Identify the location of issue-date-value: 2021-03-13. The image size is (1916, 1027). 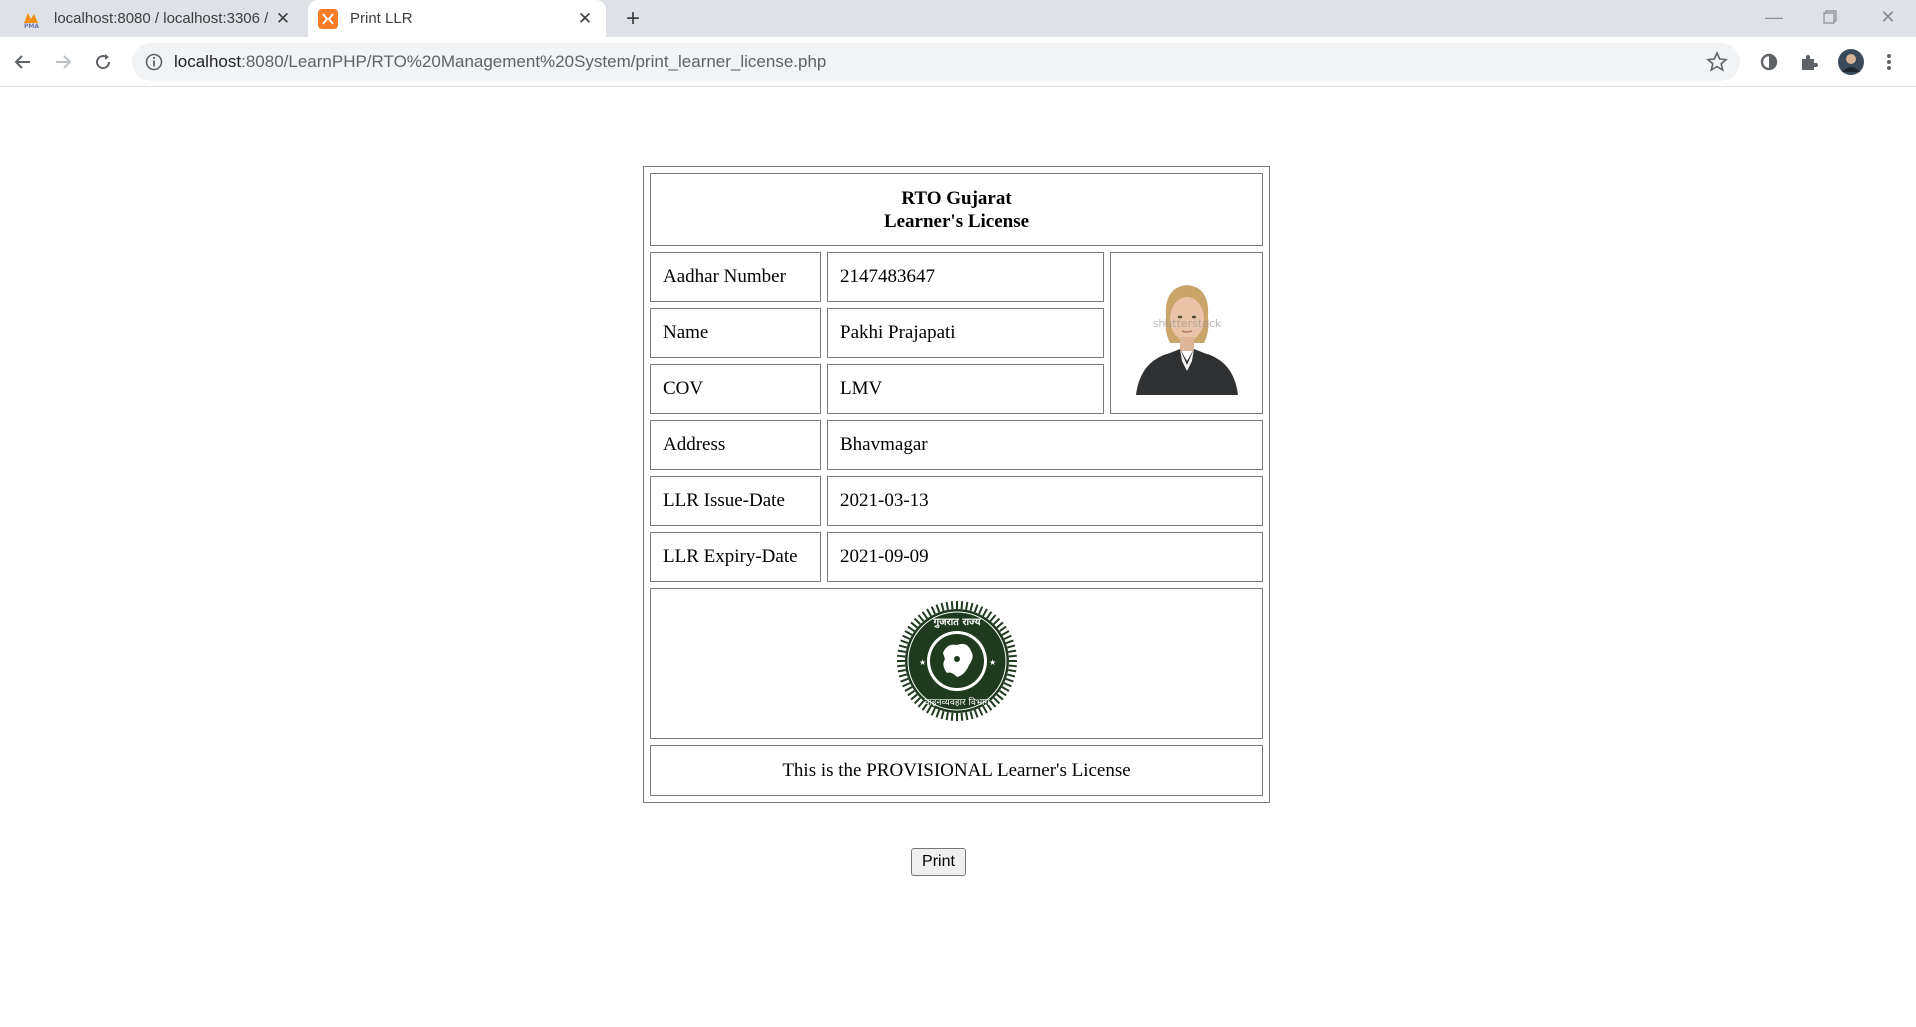
(1045, 501).